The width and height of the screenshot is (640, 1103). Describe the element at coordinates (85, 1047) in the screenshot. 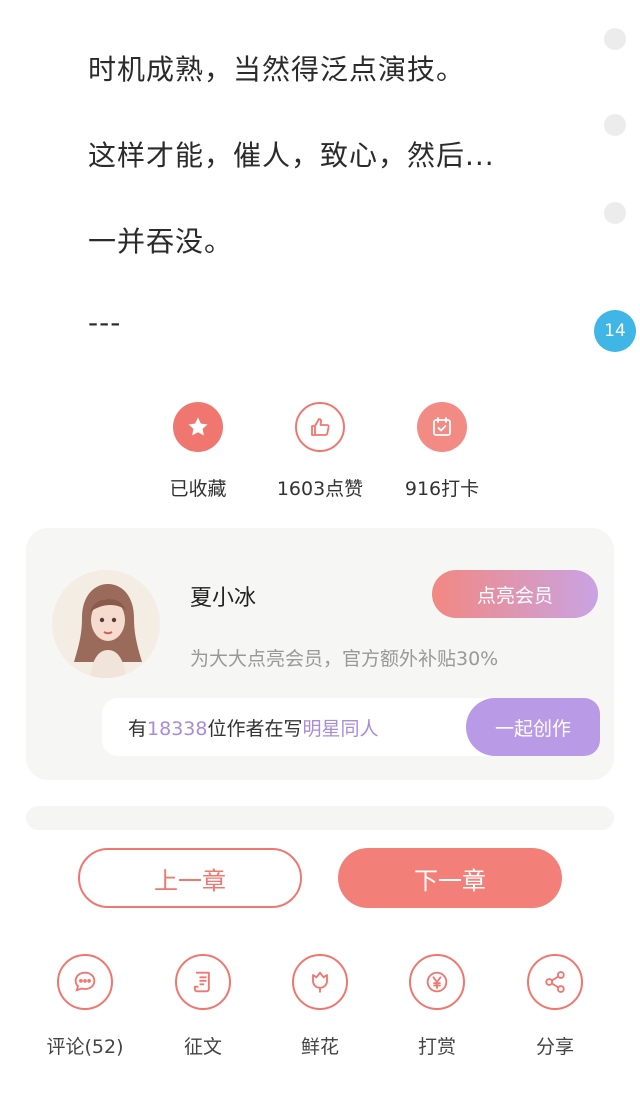

I see `comment-label: 评论(52)` at that location.